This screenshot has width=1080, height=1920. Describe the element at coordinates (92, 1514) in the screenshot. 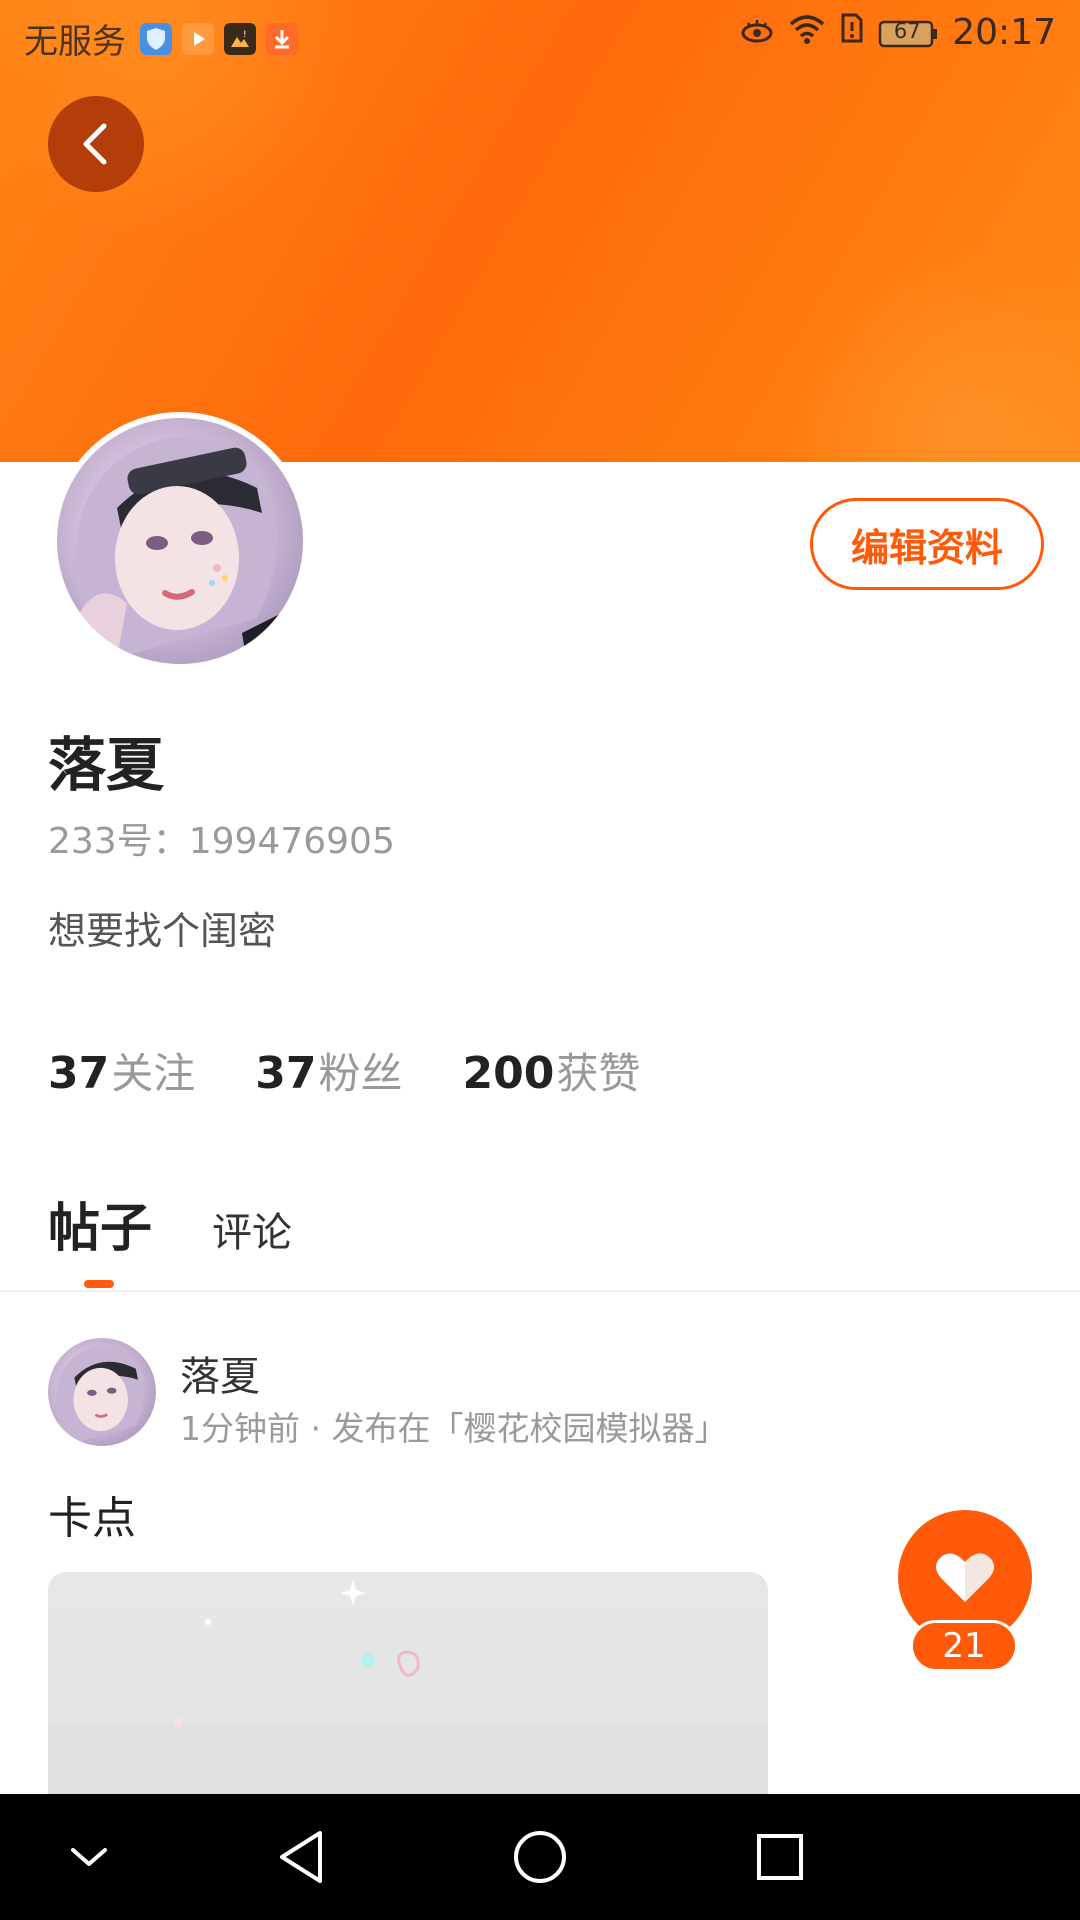

I see `post-text: 卡点` at that location.